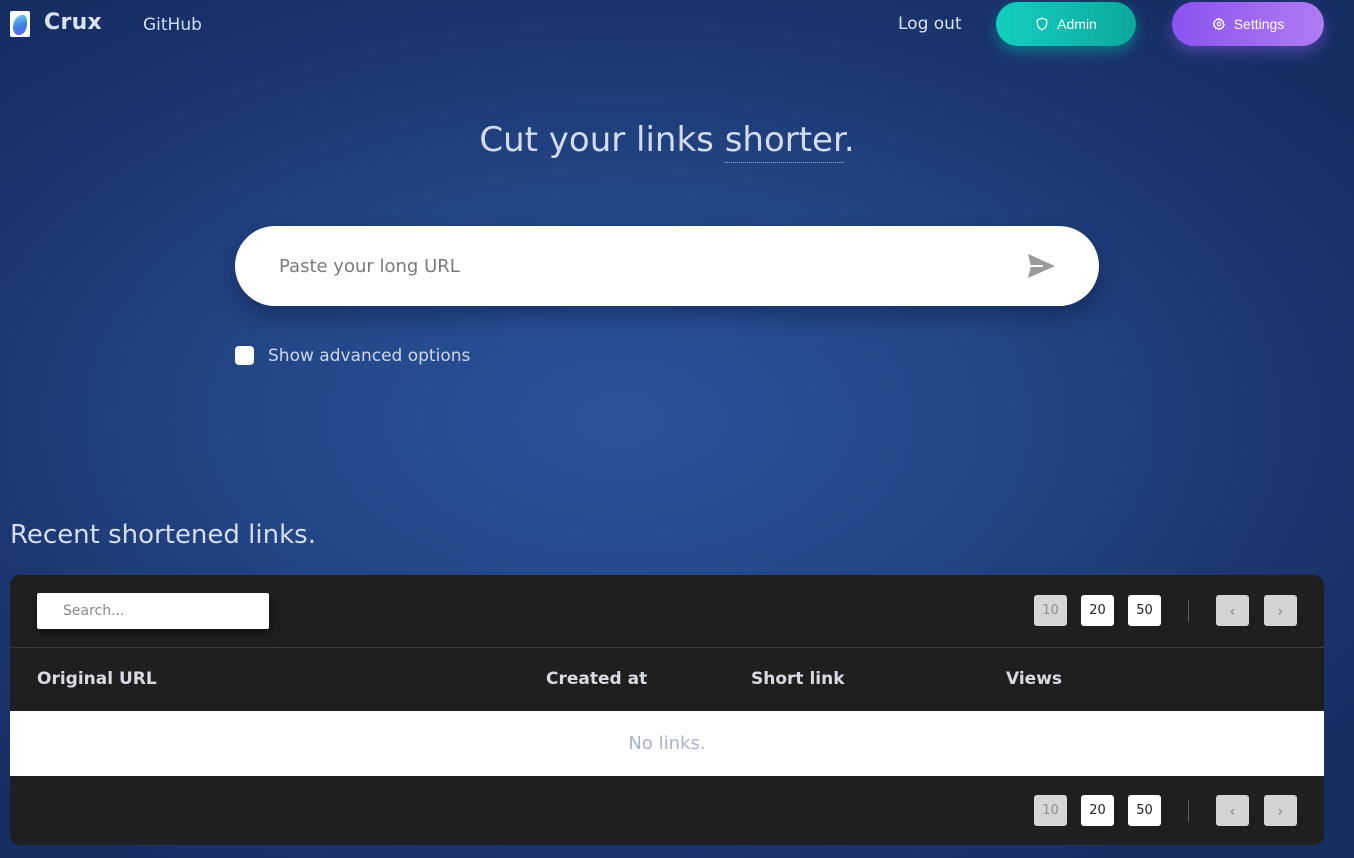  What do you see at coordinates (1232, 810) in the screenshot?
I see `prev-page-button-bottom: ‹` at bounding box center [1232, 810].